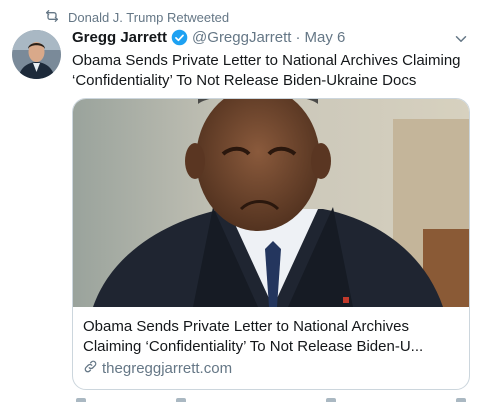  I want to click on author-handle: @GreggJarrett, so click(241, 37).